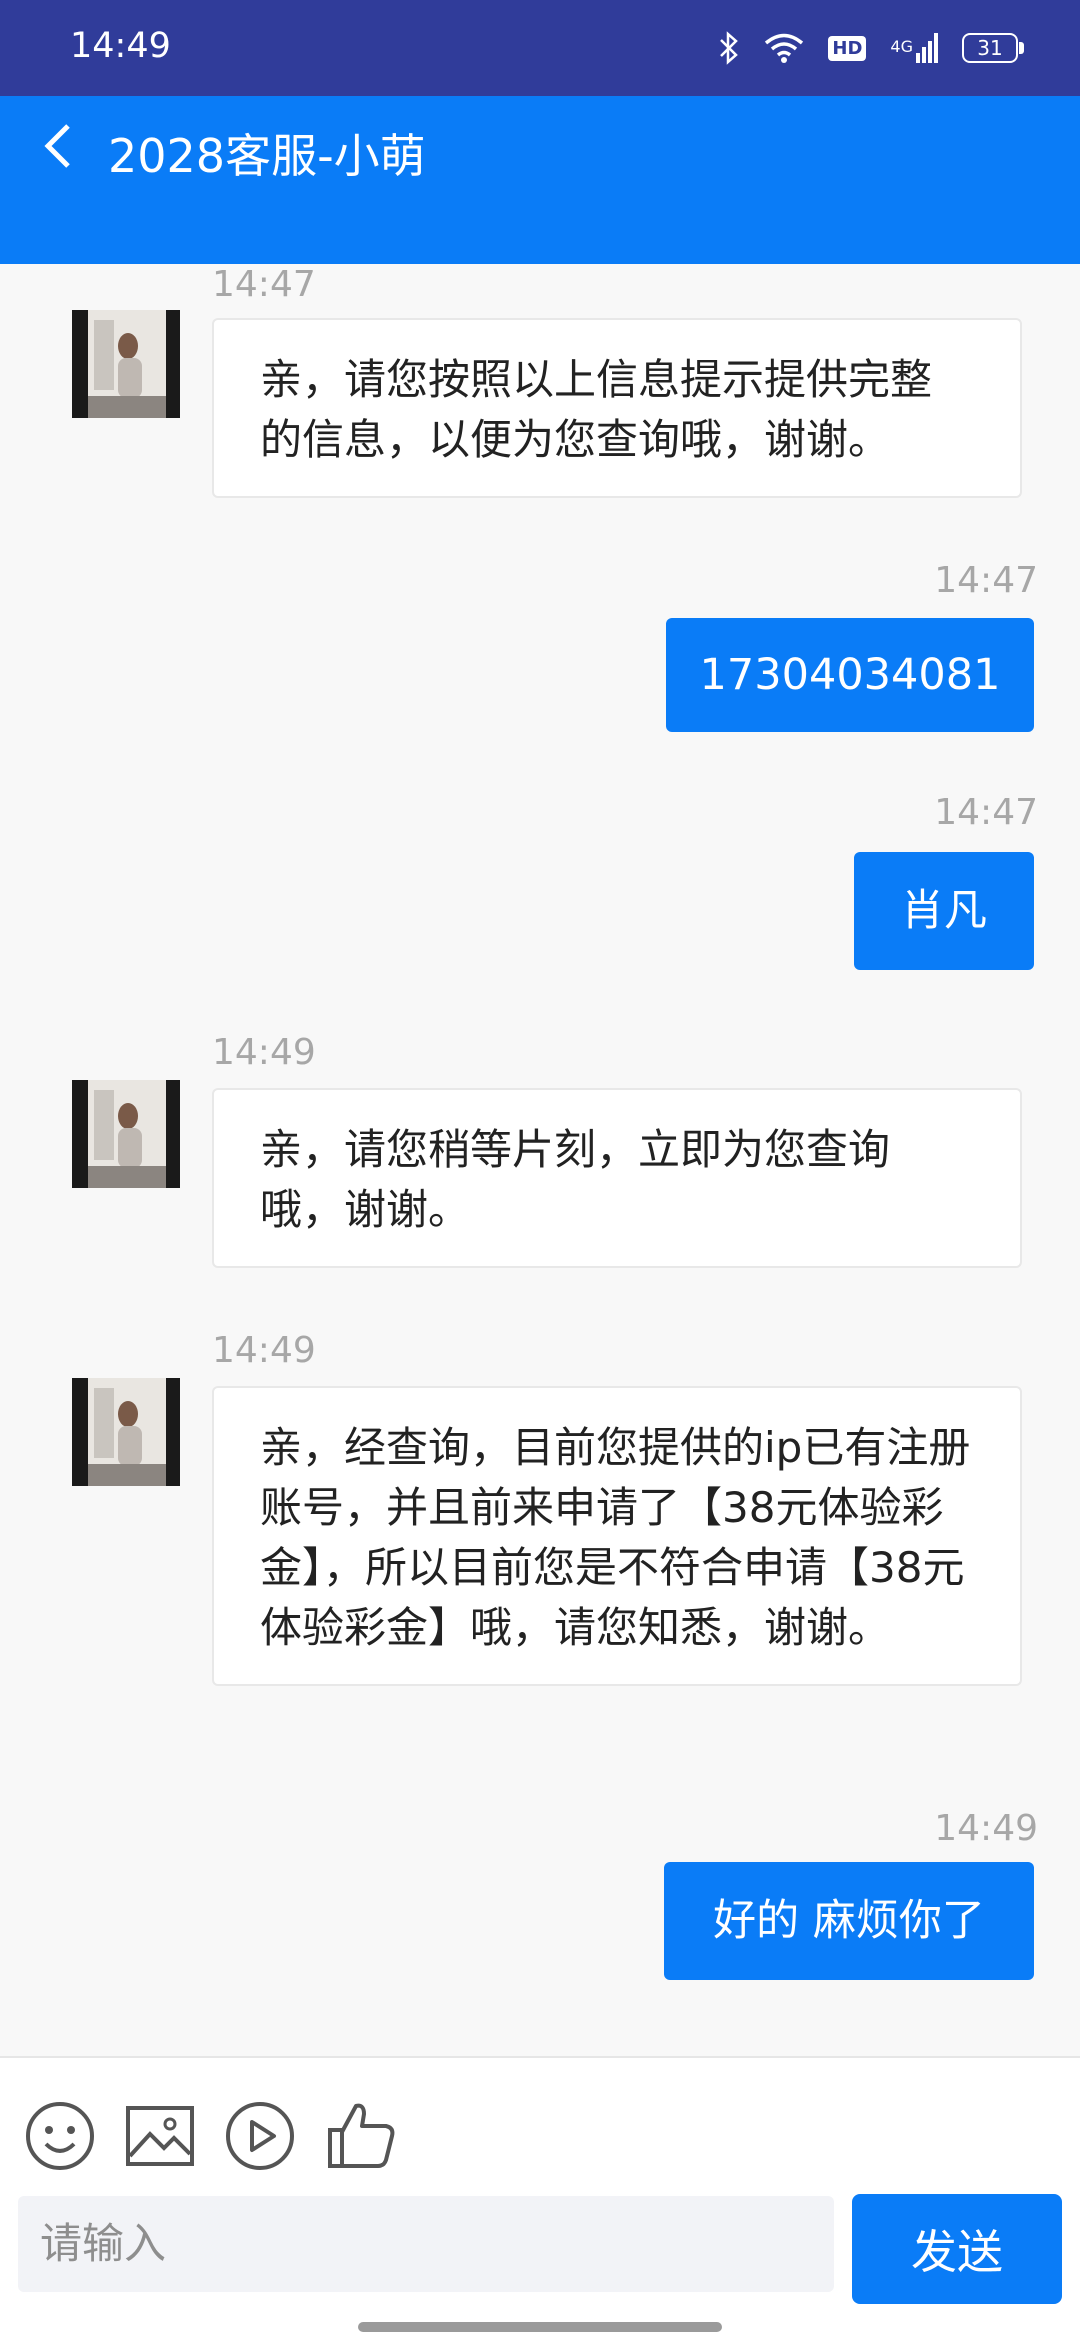 This screenshot has width=1080, height=2340. I want to click on message-bubble-incoming: 亲，请您按照以上信息提示提供完整的信息，以便为您查询哦，谢谢。, so click(617, 408).